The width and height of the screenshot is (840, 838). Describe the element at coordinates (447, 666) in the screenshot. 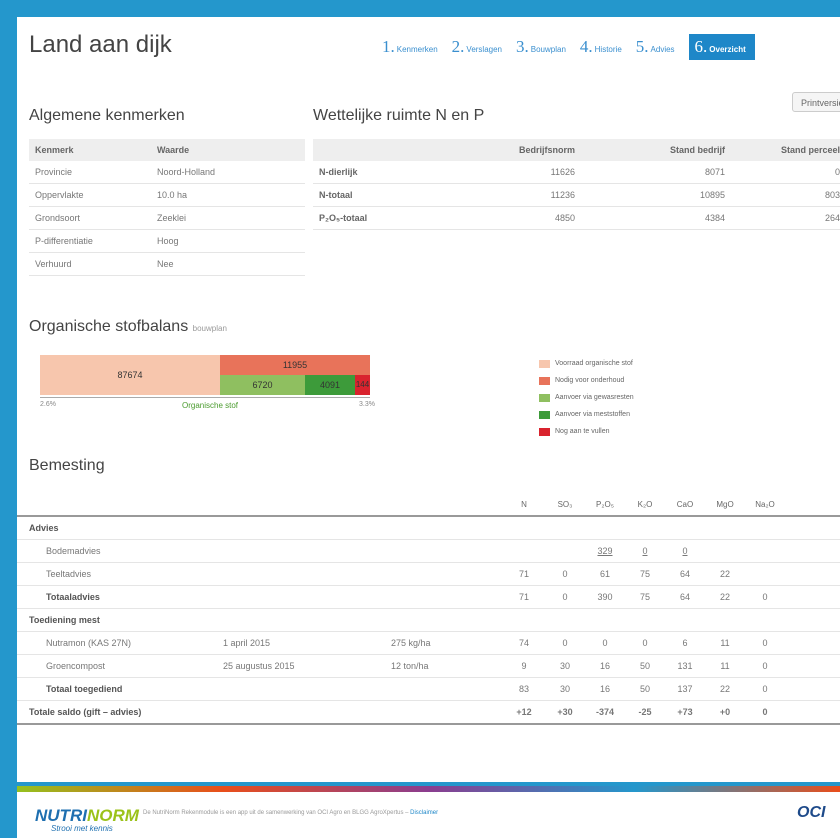

I see `mest-amount: 12 ton/ha` at that location.